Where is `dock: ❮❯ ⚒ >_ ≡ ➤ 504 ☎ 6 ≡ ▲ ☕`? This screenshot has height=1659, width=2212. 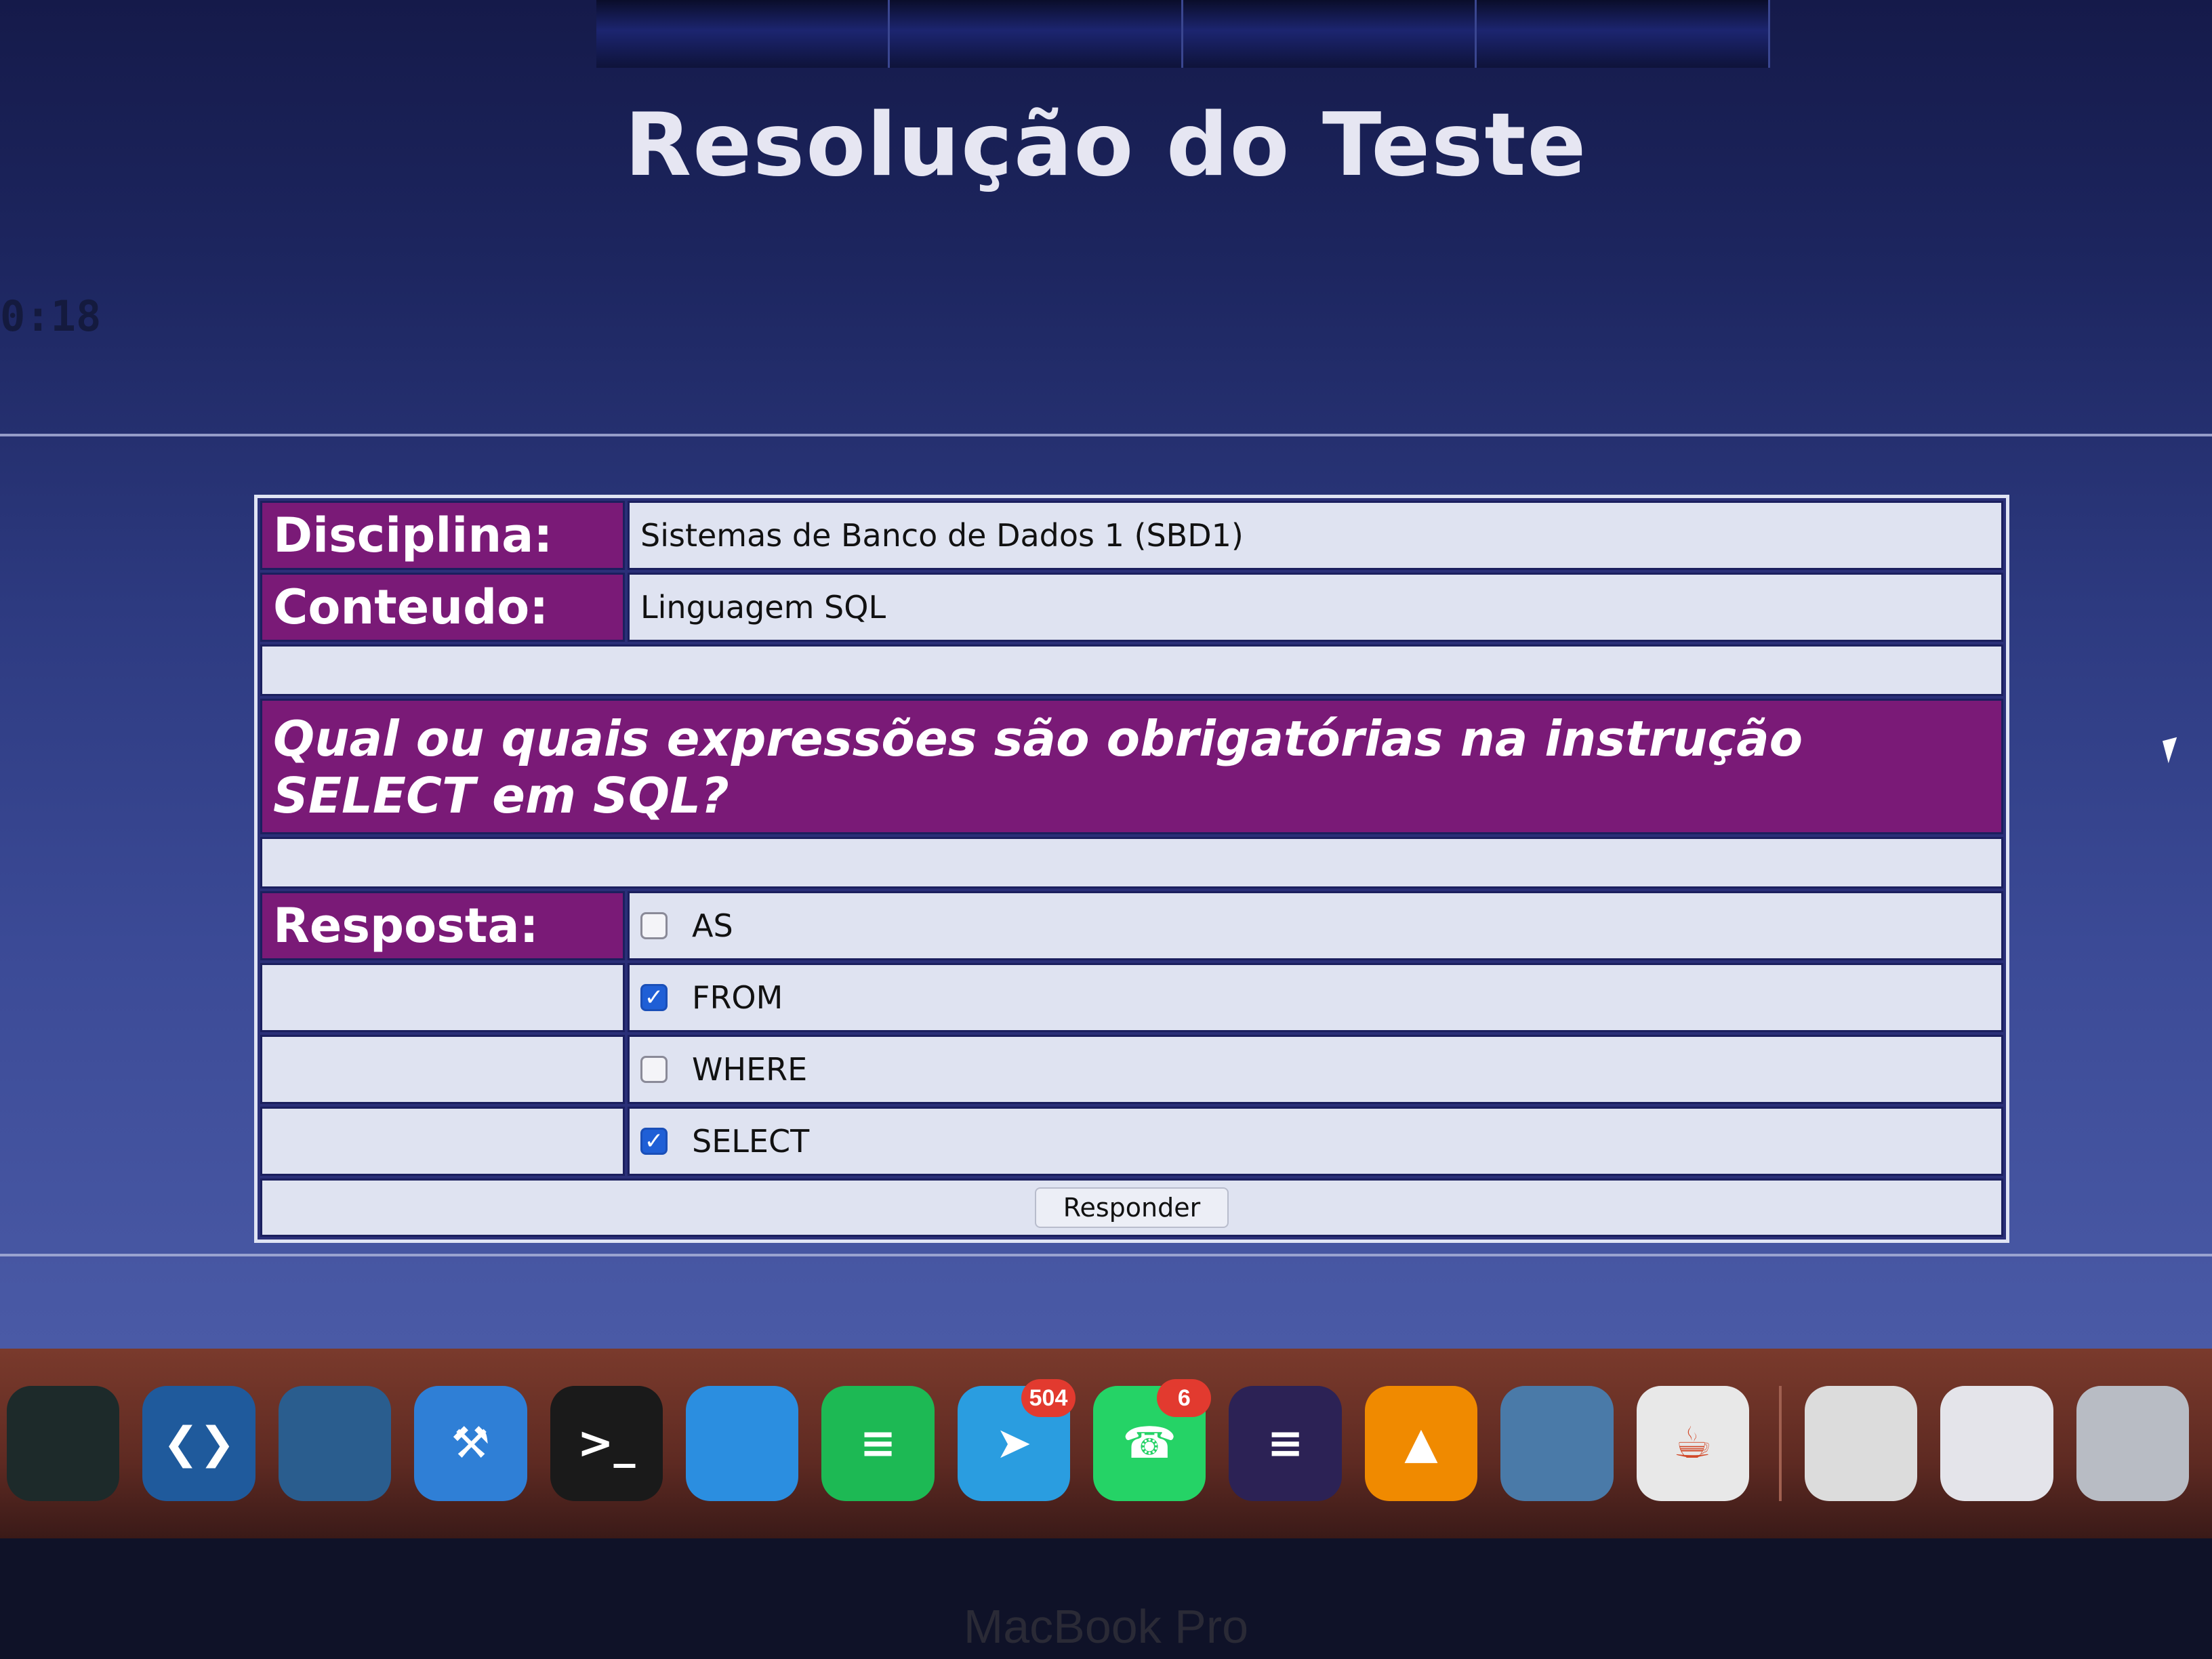 dock: ❮❯ ⚒ >_ ≡ ➤ 504 ☎ 6 ≡ ▲ ☕ is located at coordinates (1106, 1443).